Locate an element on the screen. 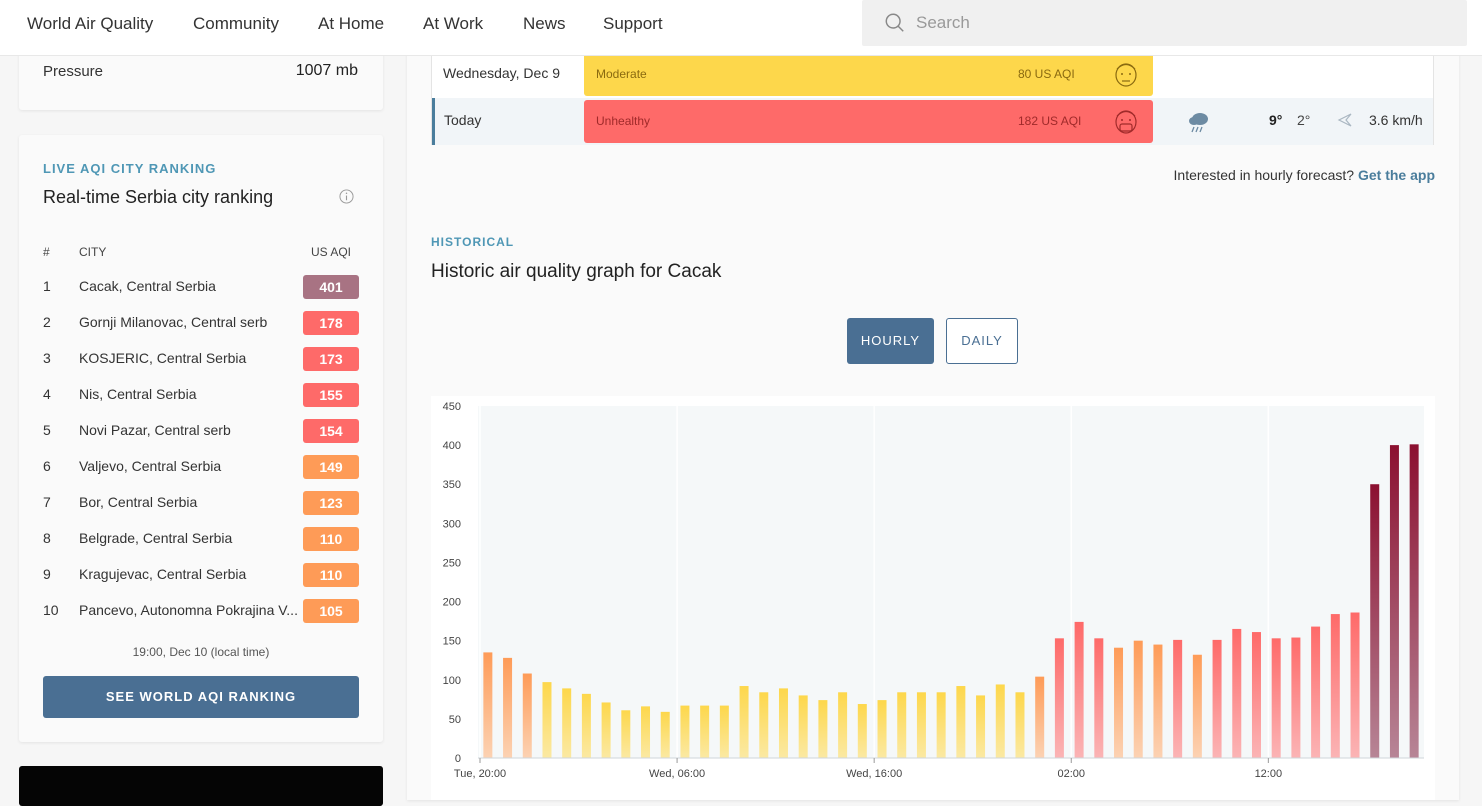  aqi-badge: 105 is located at coordinates (331, 611).